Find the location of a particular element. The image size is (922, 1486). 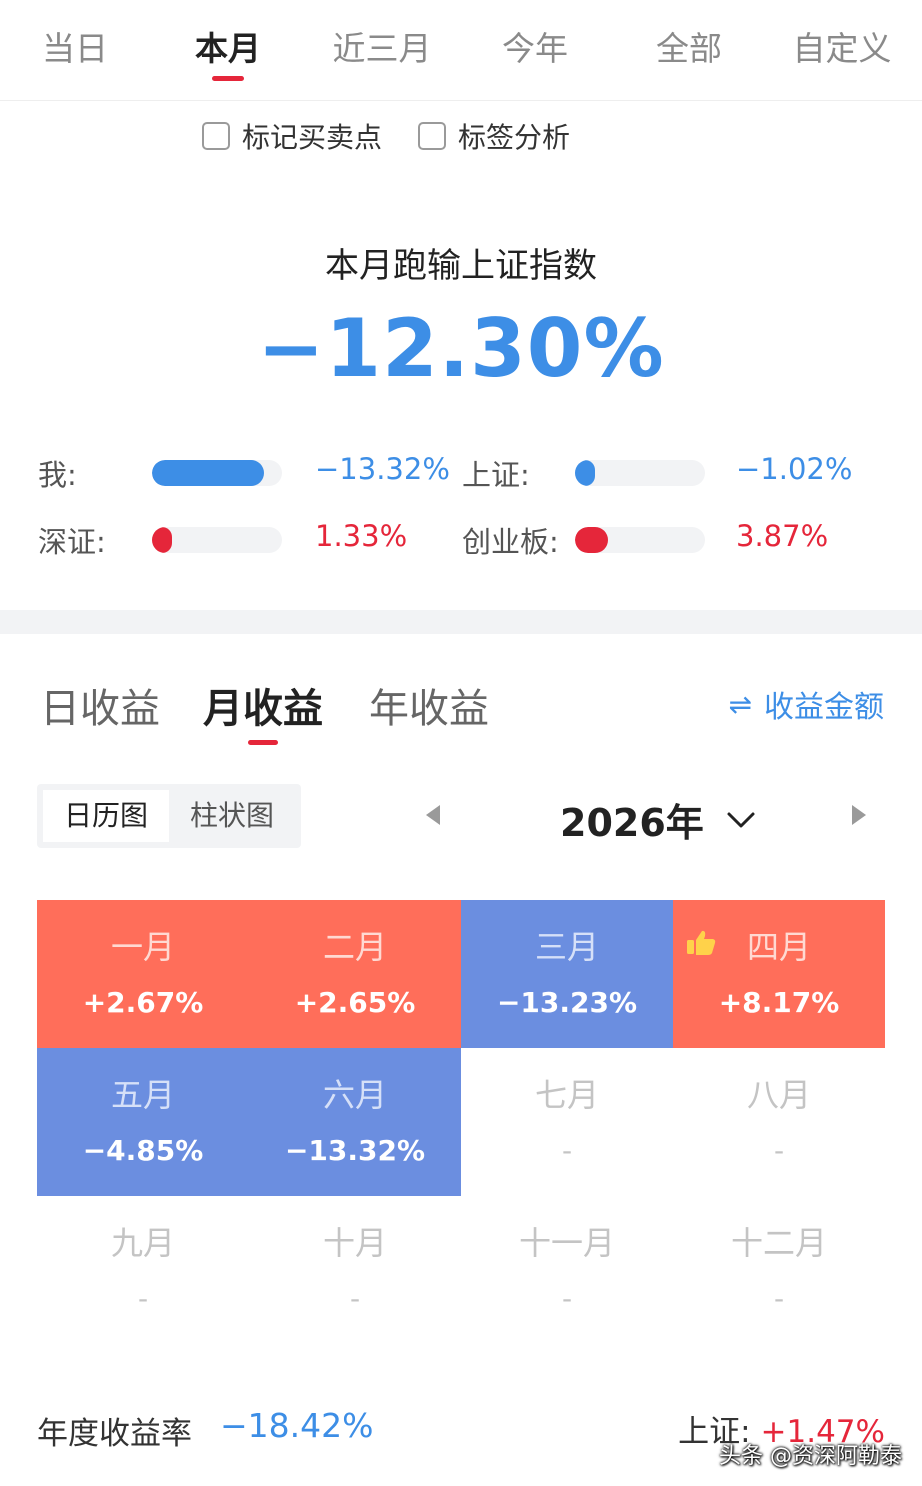

month-return-value: +8.17% is located at coordinates (779, 1002).